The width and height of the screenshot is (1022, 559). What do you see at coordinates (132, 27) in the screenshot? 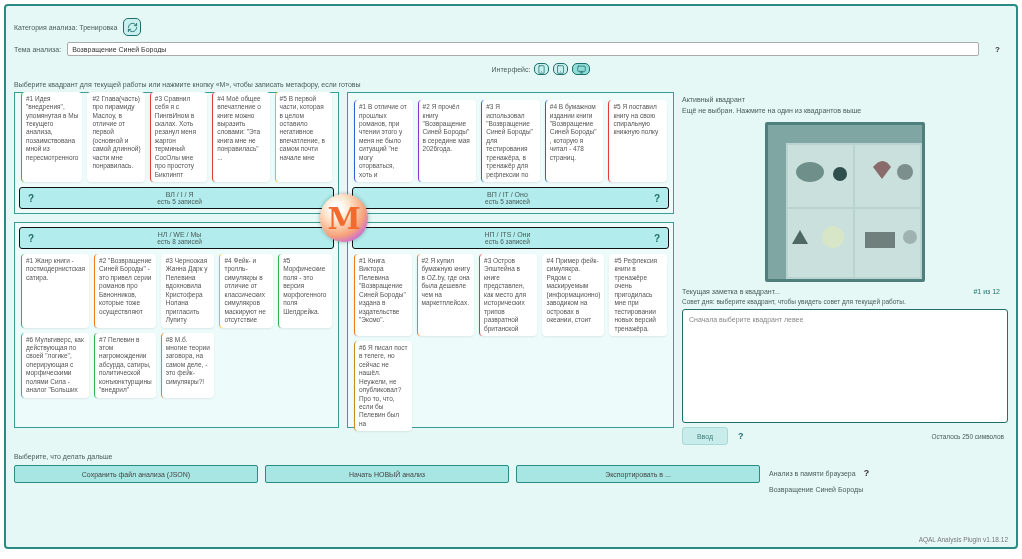
I see `refresh-button` at bounding box center [132, 27].